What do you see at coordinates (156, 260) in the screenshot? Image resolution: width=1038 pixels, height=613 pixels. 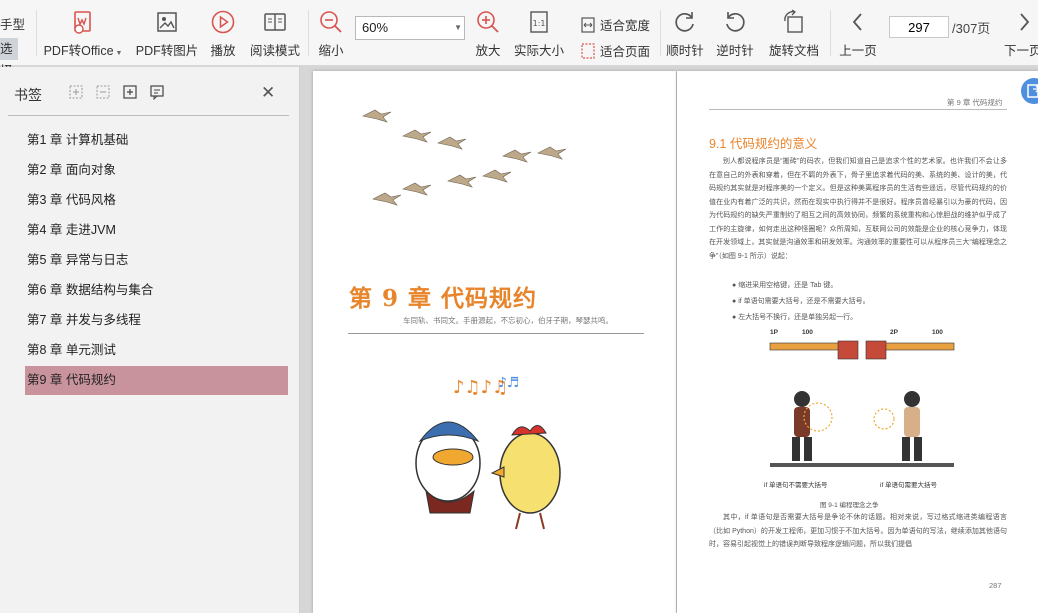 I see `bookmark-item: 第5 章 异常与日志` at bounding box center [156, 260].